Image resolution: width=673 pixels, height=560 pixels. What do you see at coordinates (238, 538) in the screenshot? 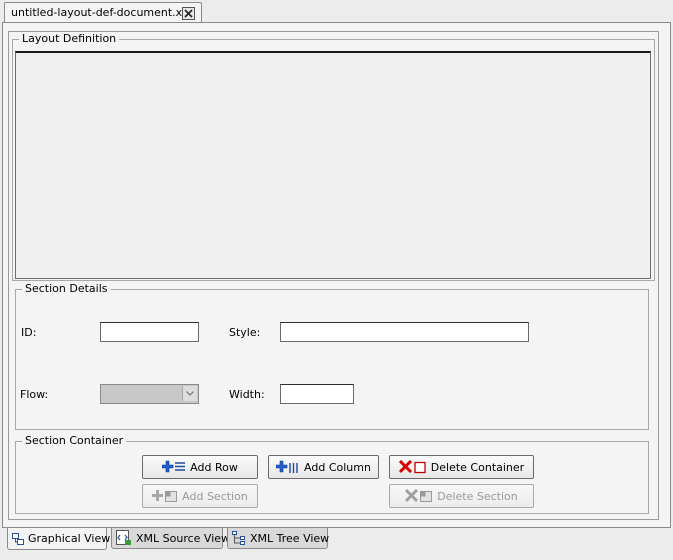
I see `xml-tree-view-icon` at bounding box center [238, 538].